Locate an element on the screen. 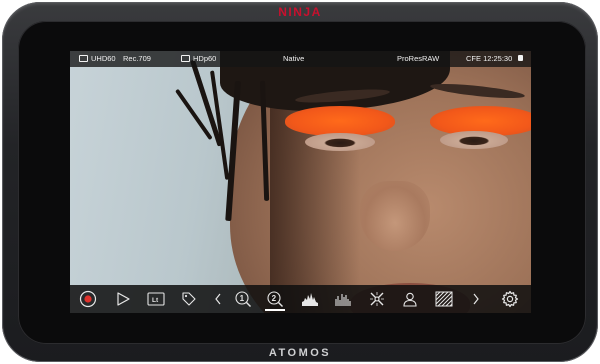  svg-text: 1 is located at coordinates (242, 298).